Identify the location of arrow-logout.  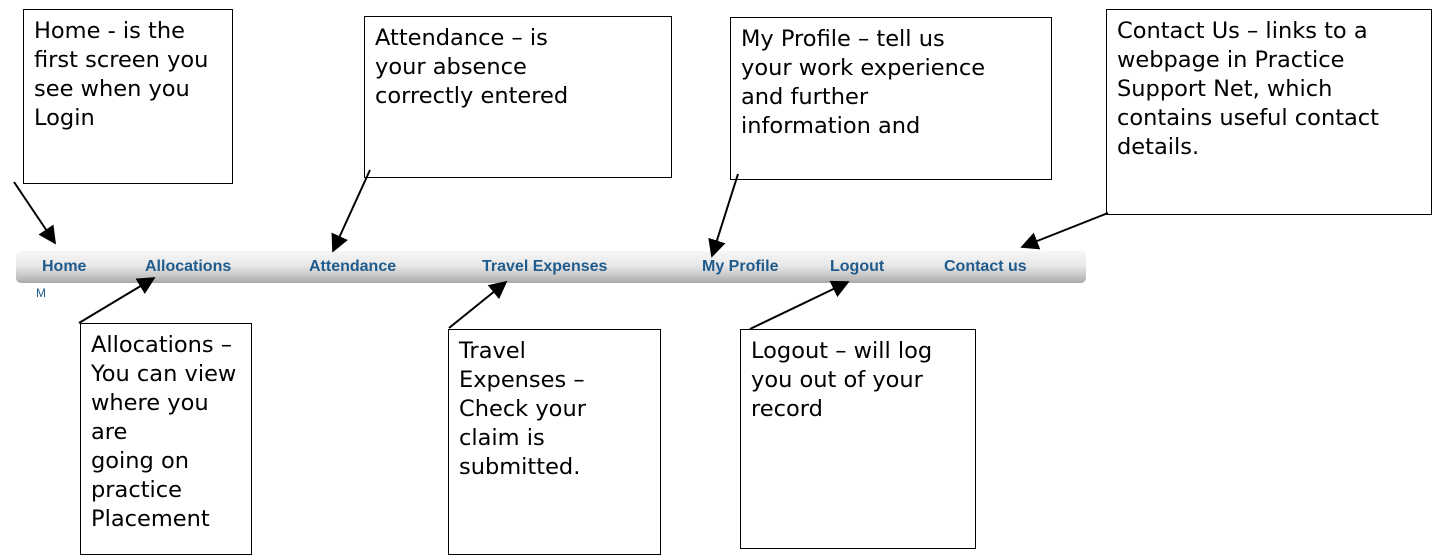
(799, 305).